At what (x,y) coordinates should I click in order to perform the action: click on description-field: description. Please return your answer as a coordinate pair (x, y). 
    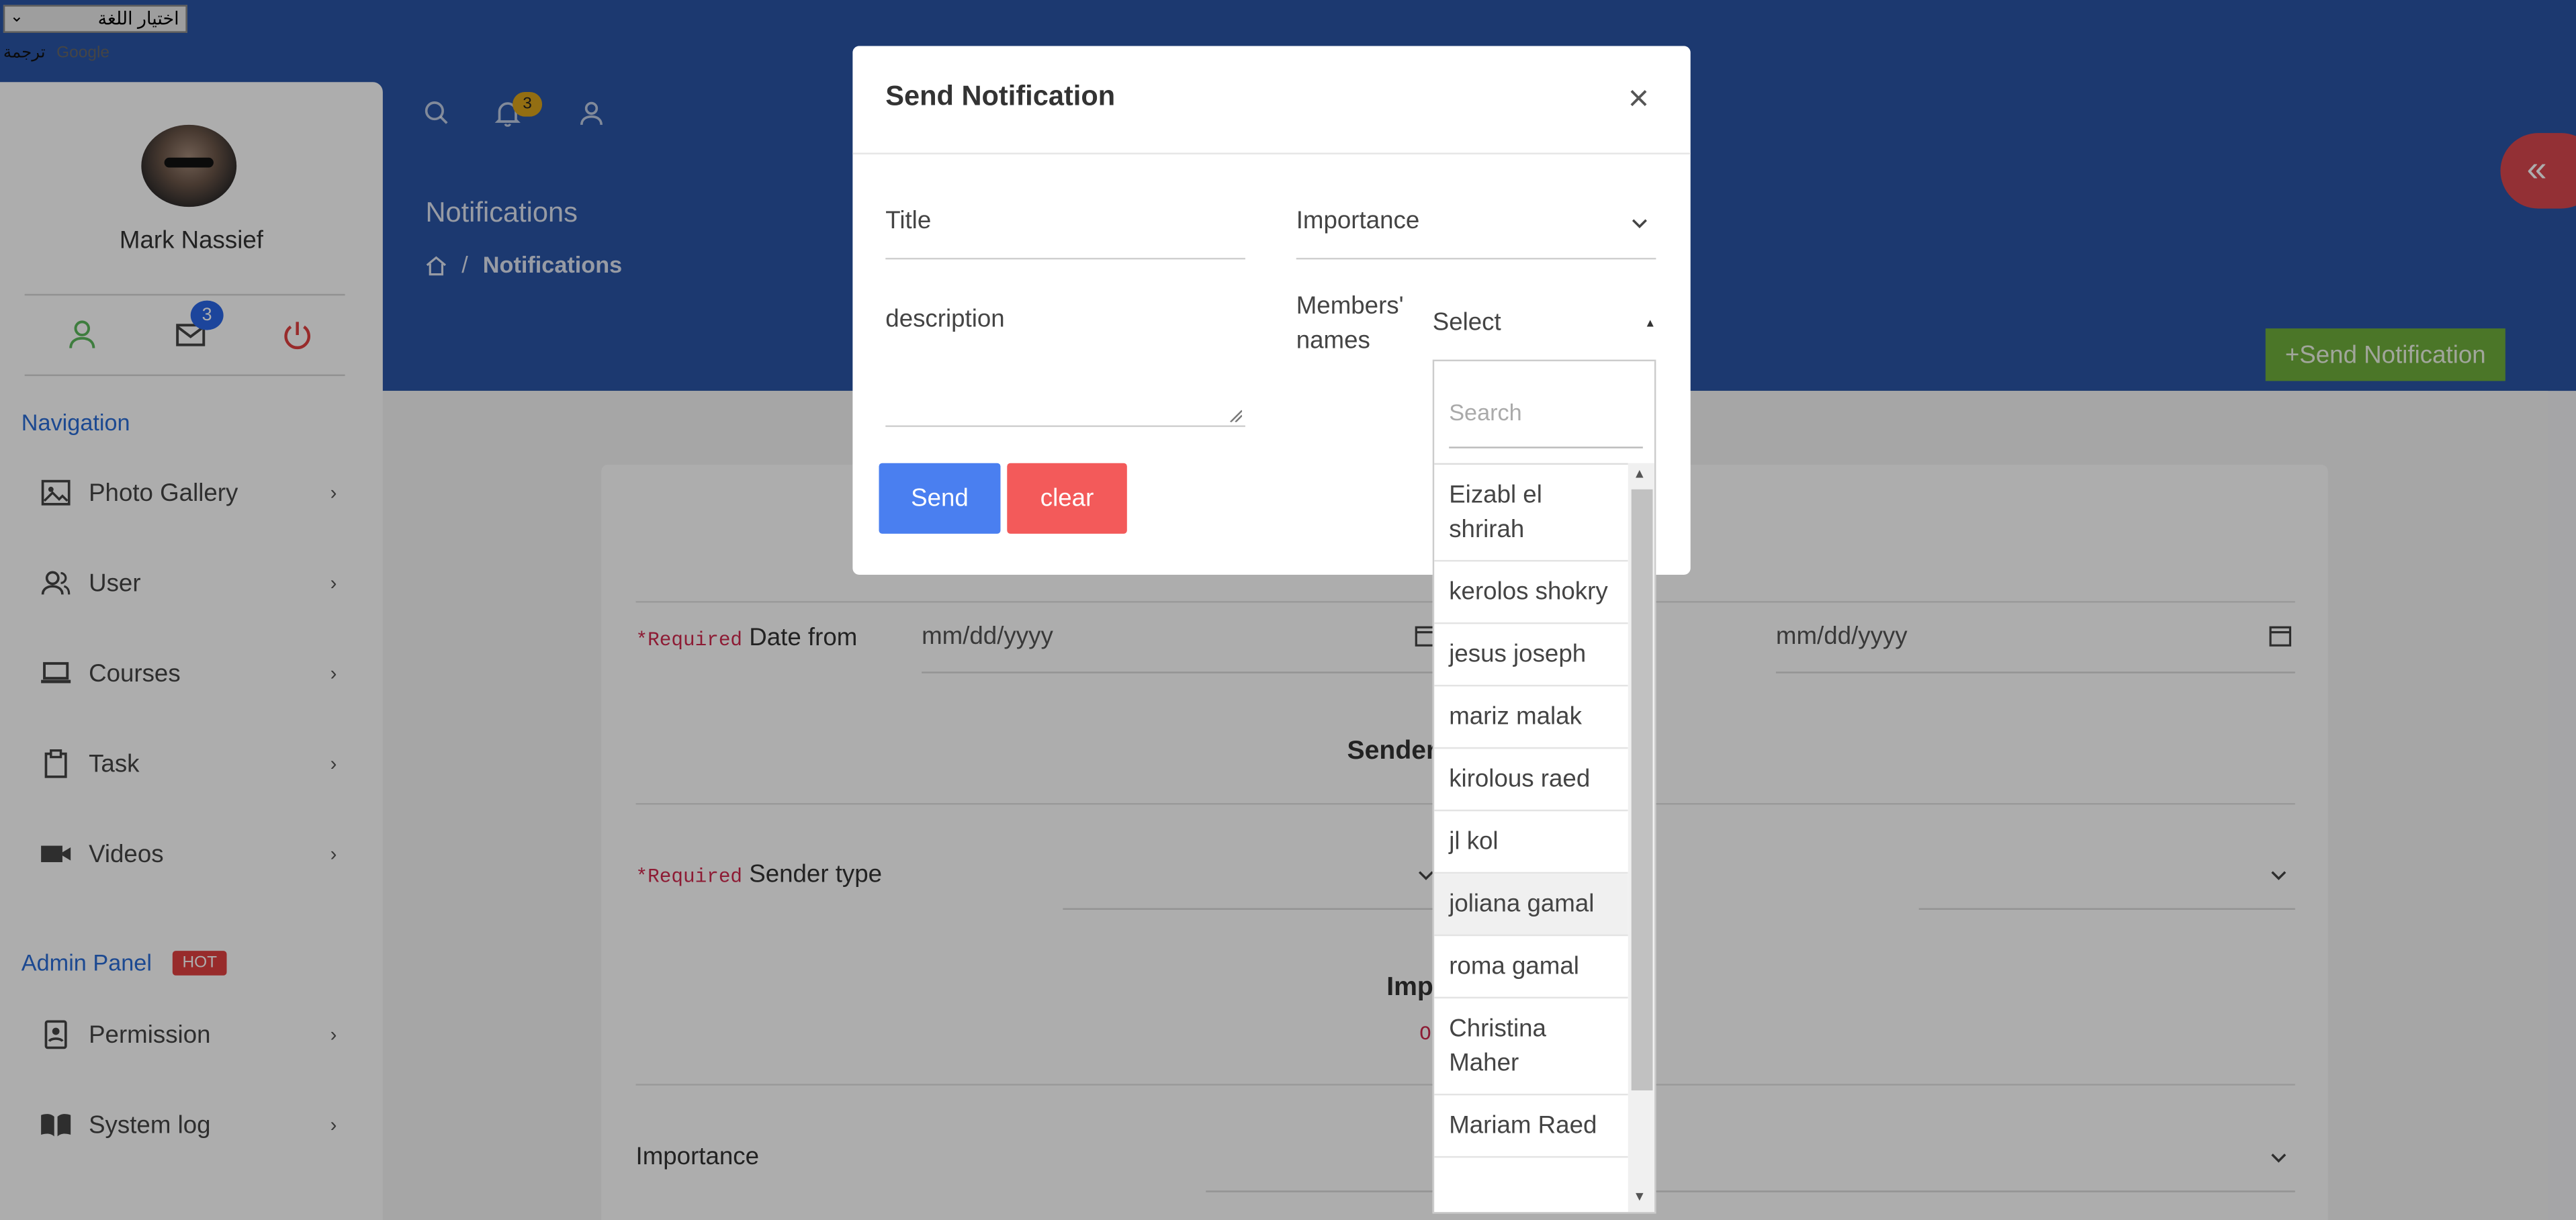
    Looking at the image, I should click on (1065, 366).